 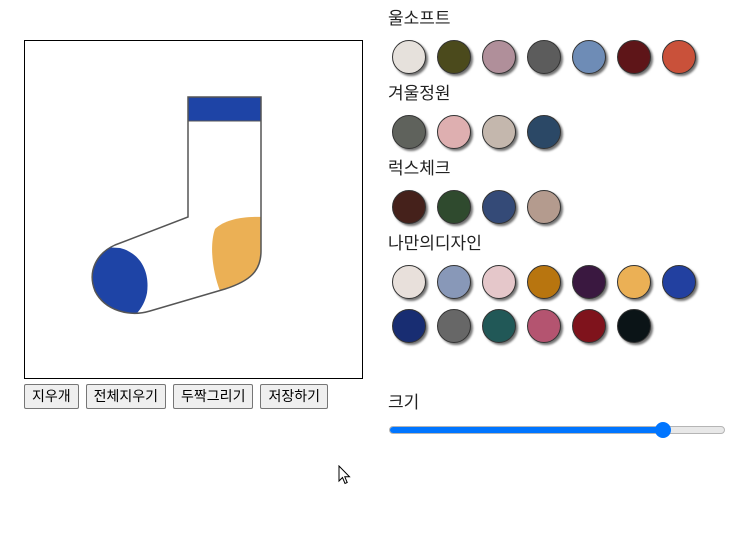 I want to click on save-button: 저장하기, so click(x=294, y=396).